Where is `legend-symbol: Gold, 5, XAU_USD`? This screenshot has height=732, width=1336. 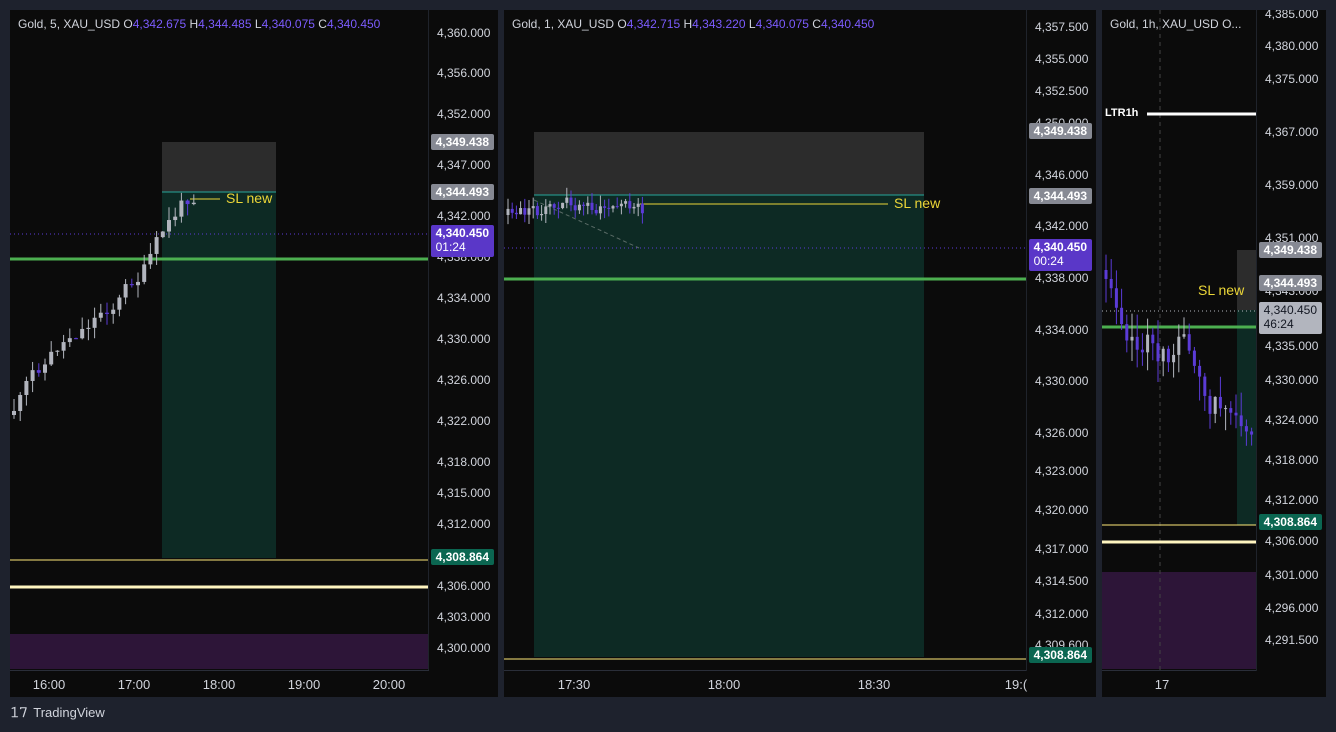 legend-symbol: Gold, 5, XAU_USD is located at coordinates (69, 24).